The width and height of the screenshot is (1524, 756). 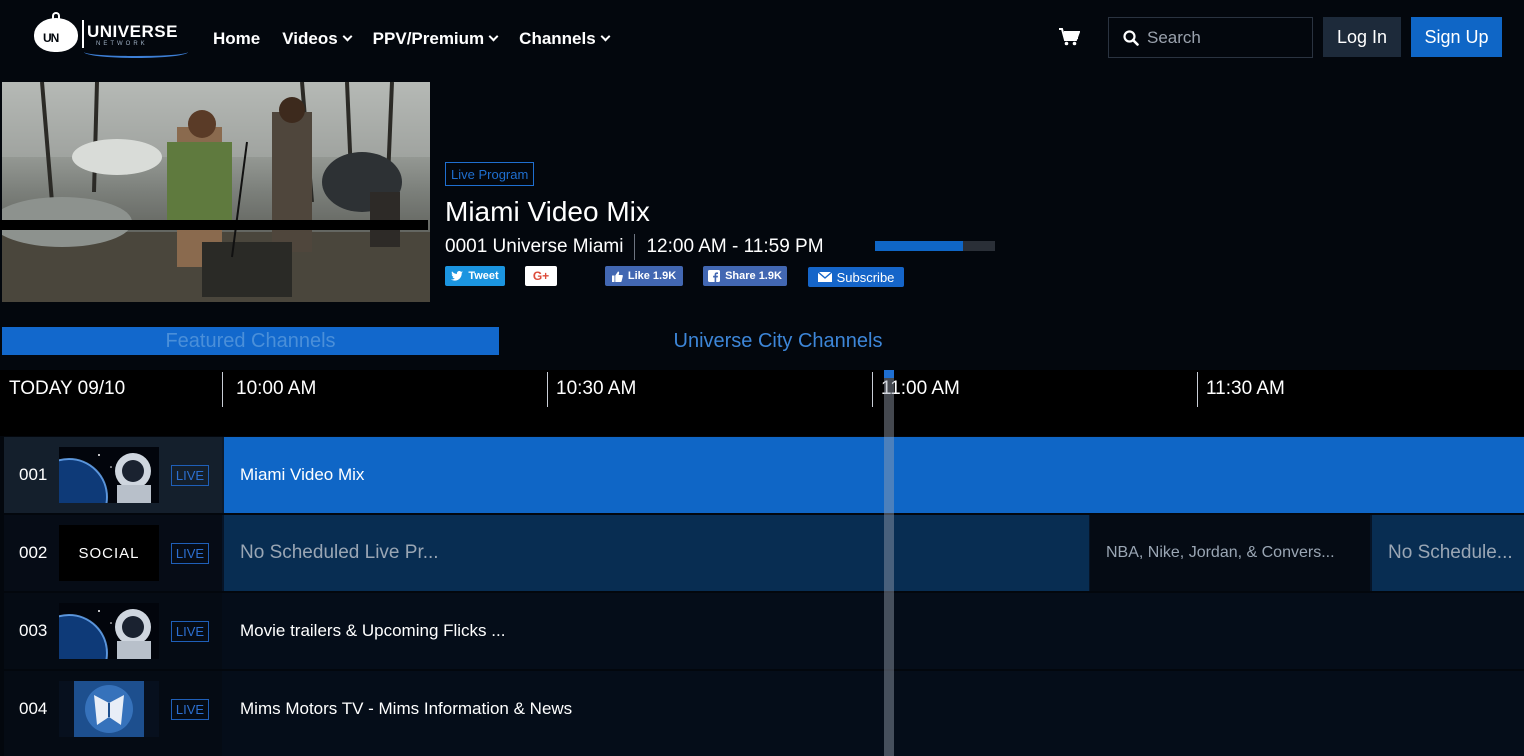 I want to click on search-box, so click(x=1210, y=37).